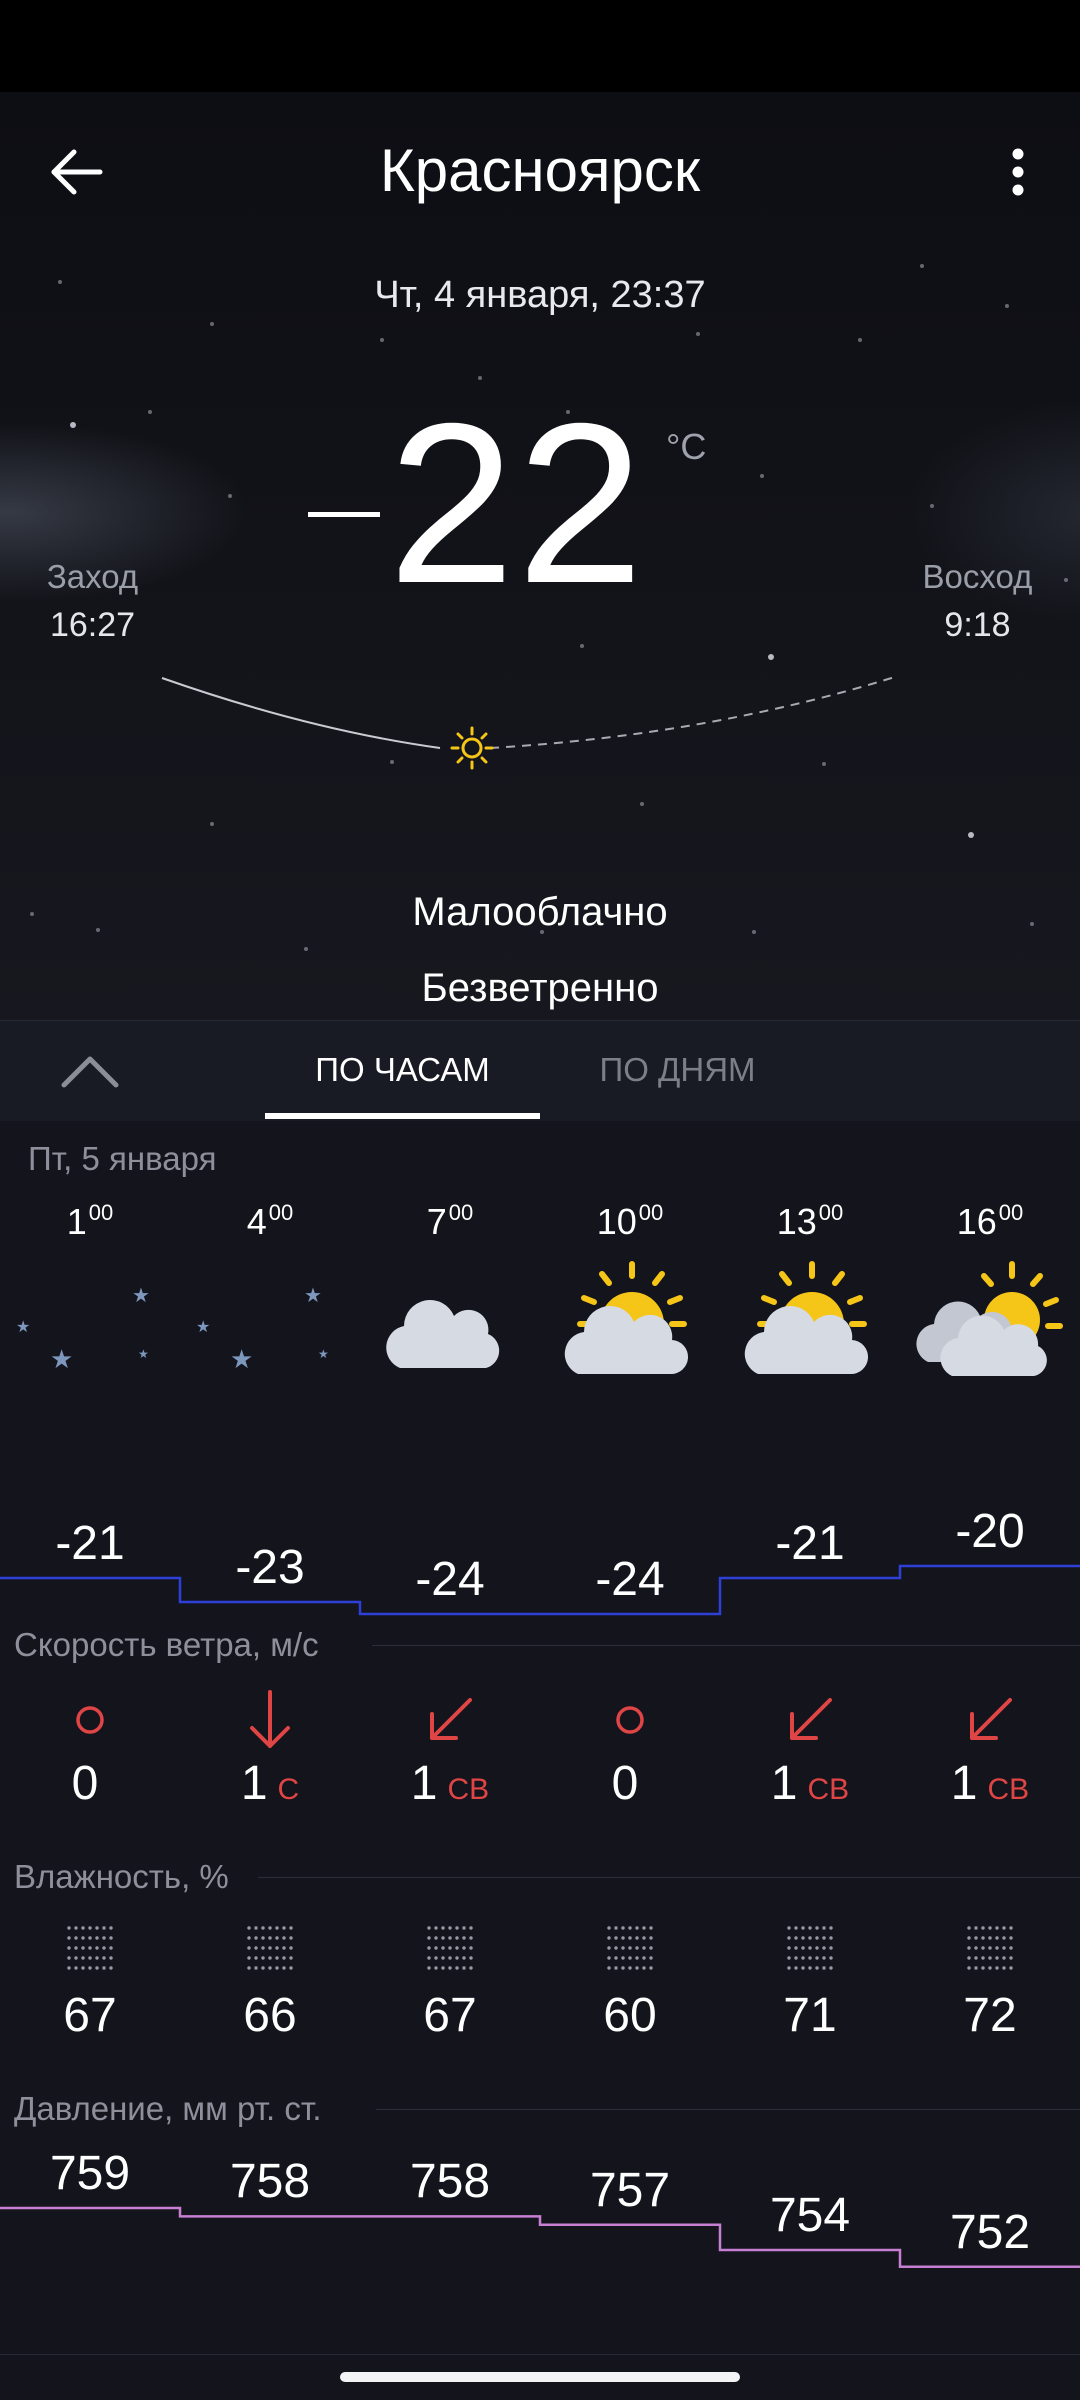 This screenshot has width=1080, height=2400. I want to click on wind-section-title: Скорость ветра, м/с, so click(166, 1644).